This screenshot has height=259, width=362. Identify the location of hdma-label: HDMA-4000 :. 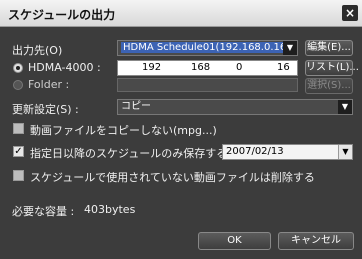
(64, 67).